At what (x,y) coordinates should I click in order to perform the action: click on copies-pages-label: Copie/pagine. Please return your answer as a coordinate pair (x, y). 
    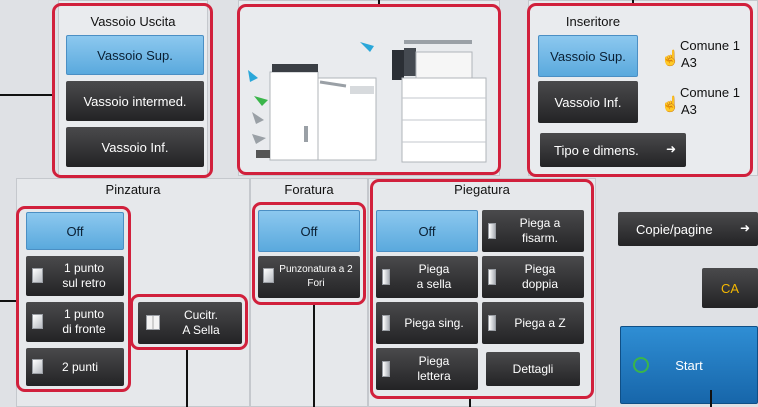
    Looking at the image, I should click on (674, 229).